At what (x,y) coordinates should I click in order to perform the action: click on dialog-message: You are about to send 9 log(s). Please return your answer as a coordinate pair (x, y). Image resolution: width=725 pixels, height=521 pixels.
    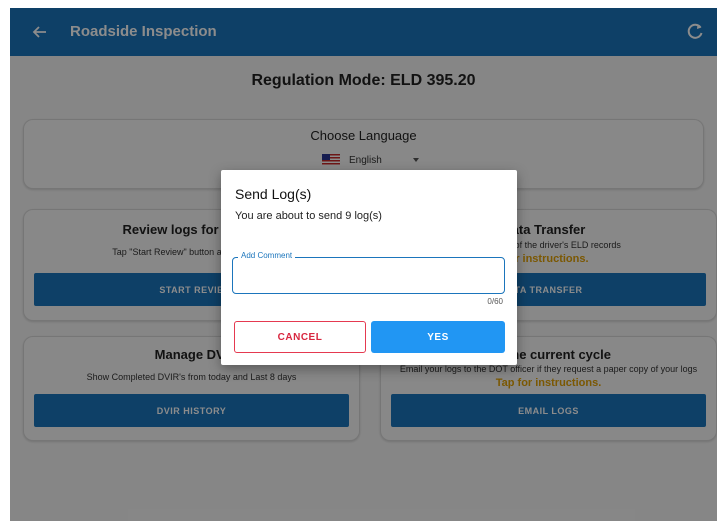
    Looking at the image, I should click on (308, 216).